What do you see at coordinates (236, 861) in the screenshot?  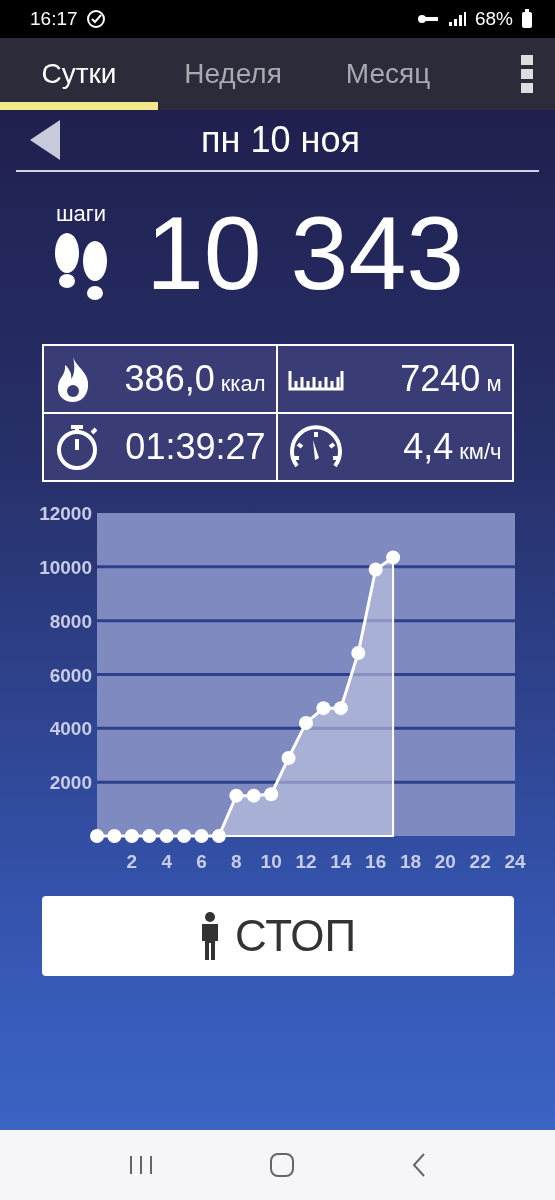 I see `axis-label: 8` at bounding box center [236, 861].